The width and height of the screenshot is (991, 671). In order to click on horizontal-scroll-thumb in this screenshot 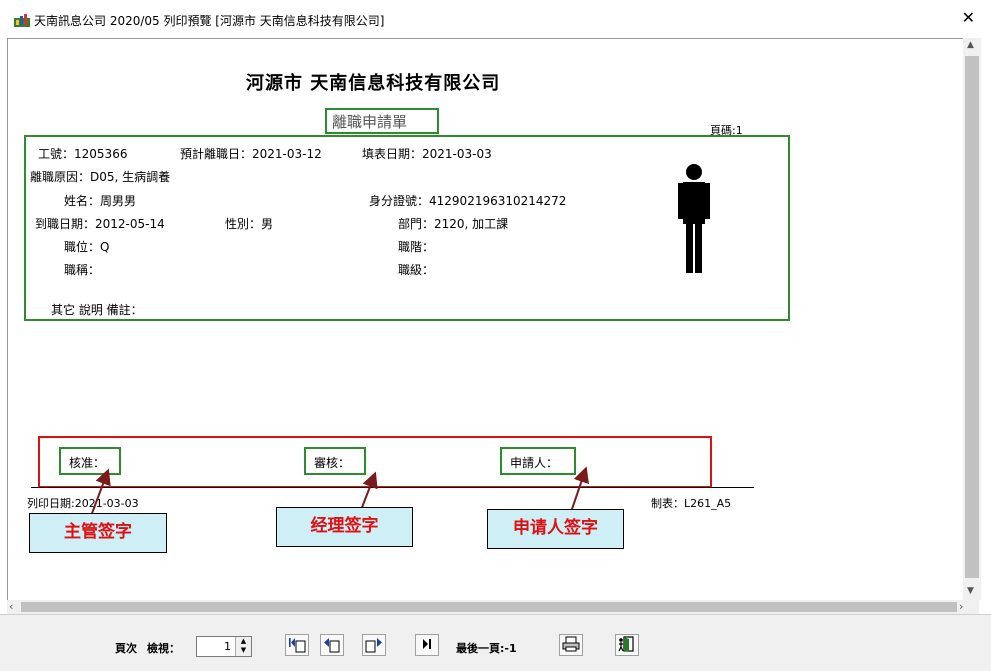, I will do `click(489, 607)`.